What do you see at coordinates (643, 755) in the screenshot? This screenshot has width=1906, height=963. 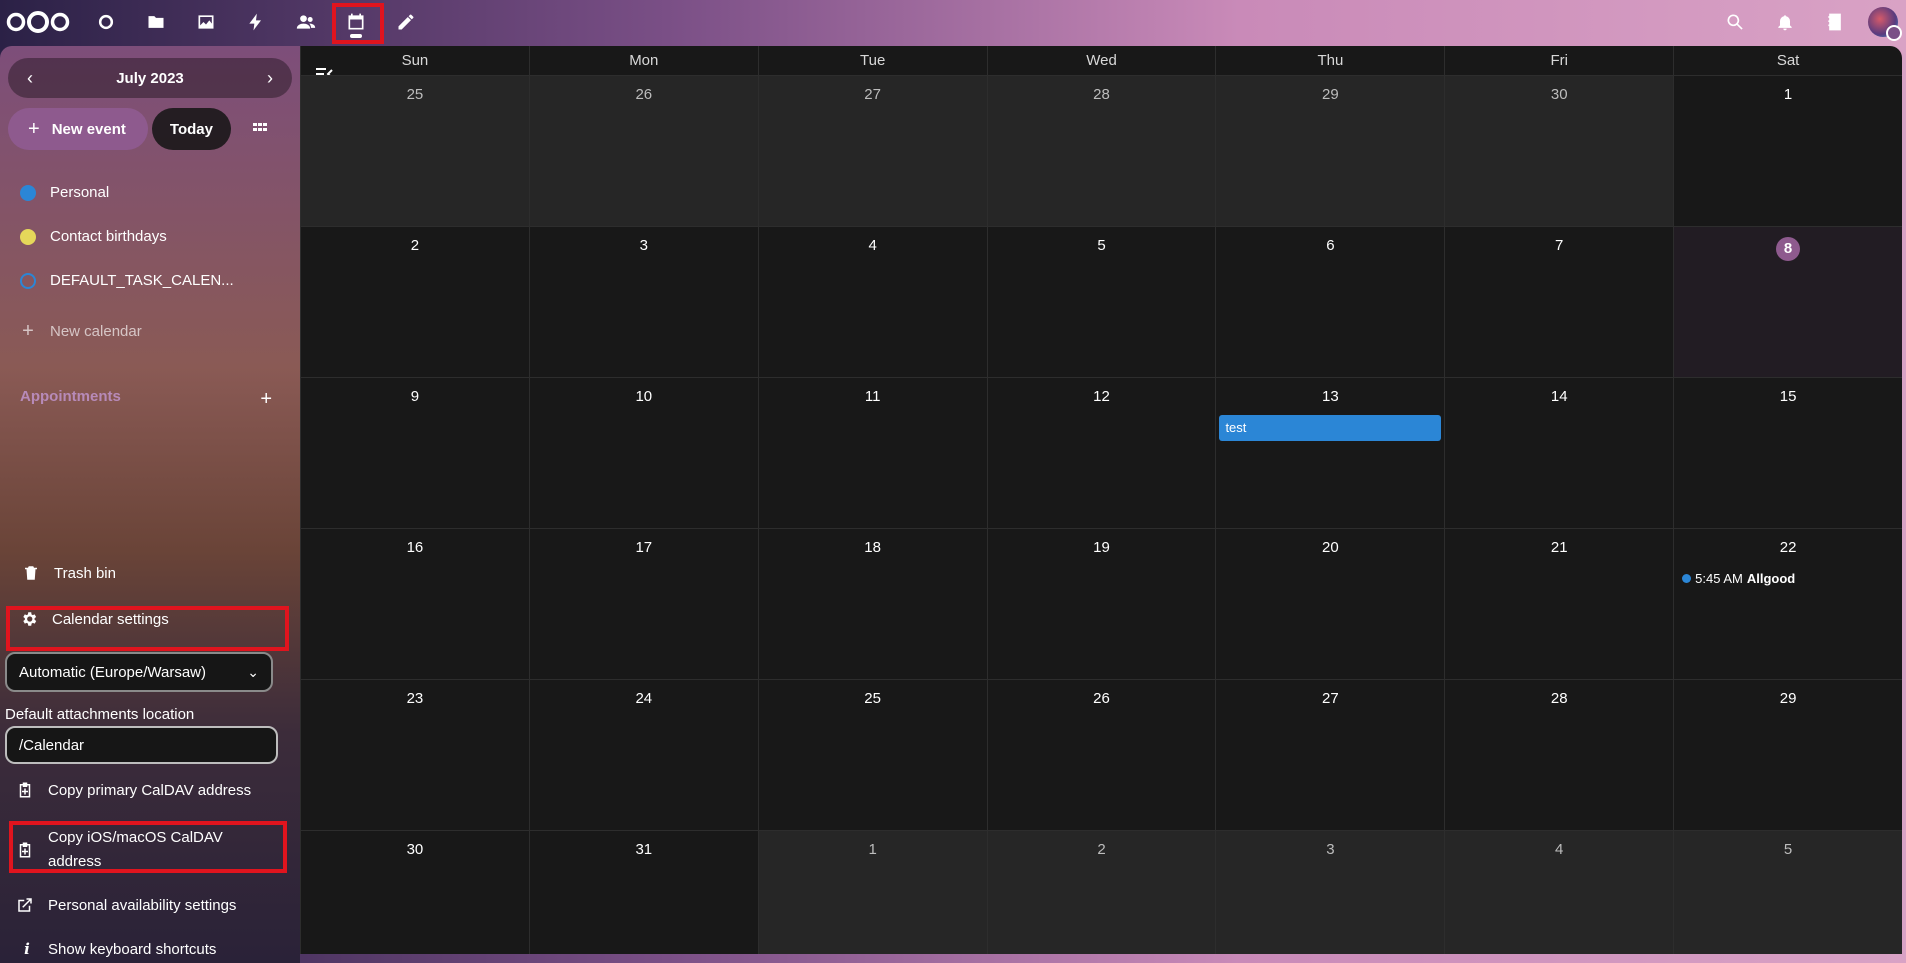 I see `day-cell: 24` at bounding box center [643, 755].